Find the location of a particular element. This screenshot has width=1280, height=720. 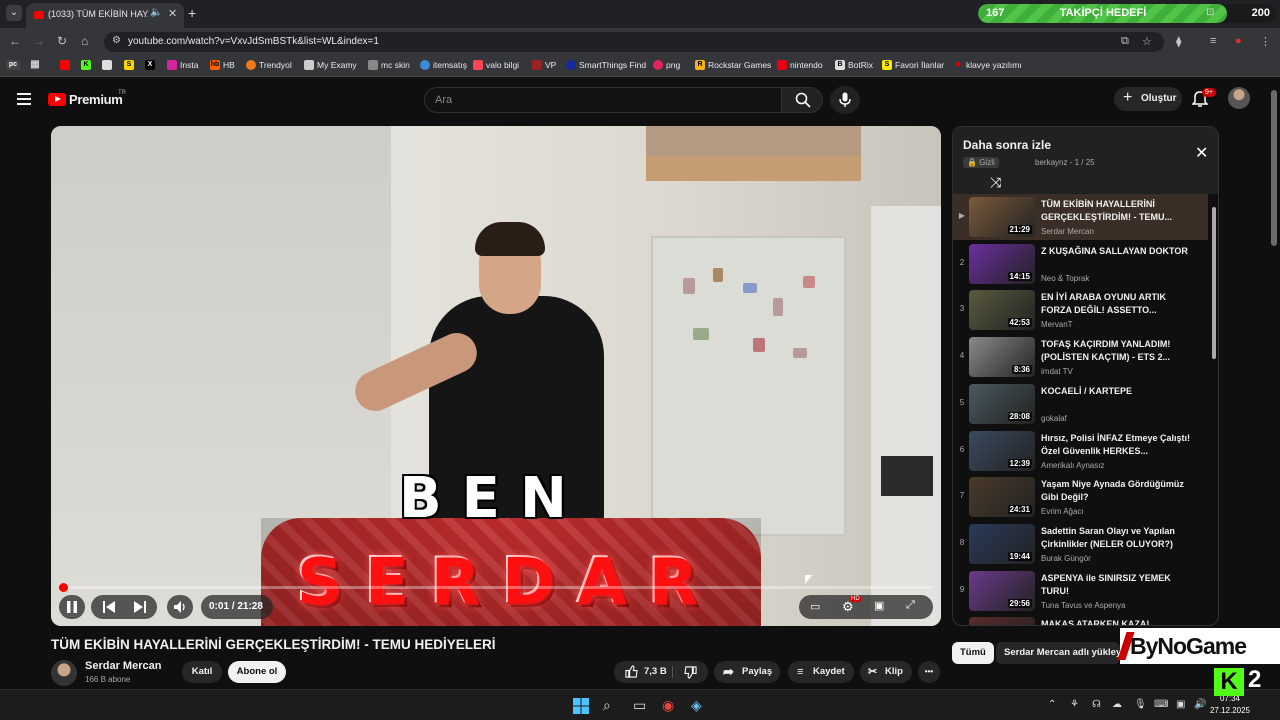

playlist-item-thumbnail: 29:56 is located at coordinates (1002, 590).